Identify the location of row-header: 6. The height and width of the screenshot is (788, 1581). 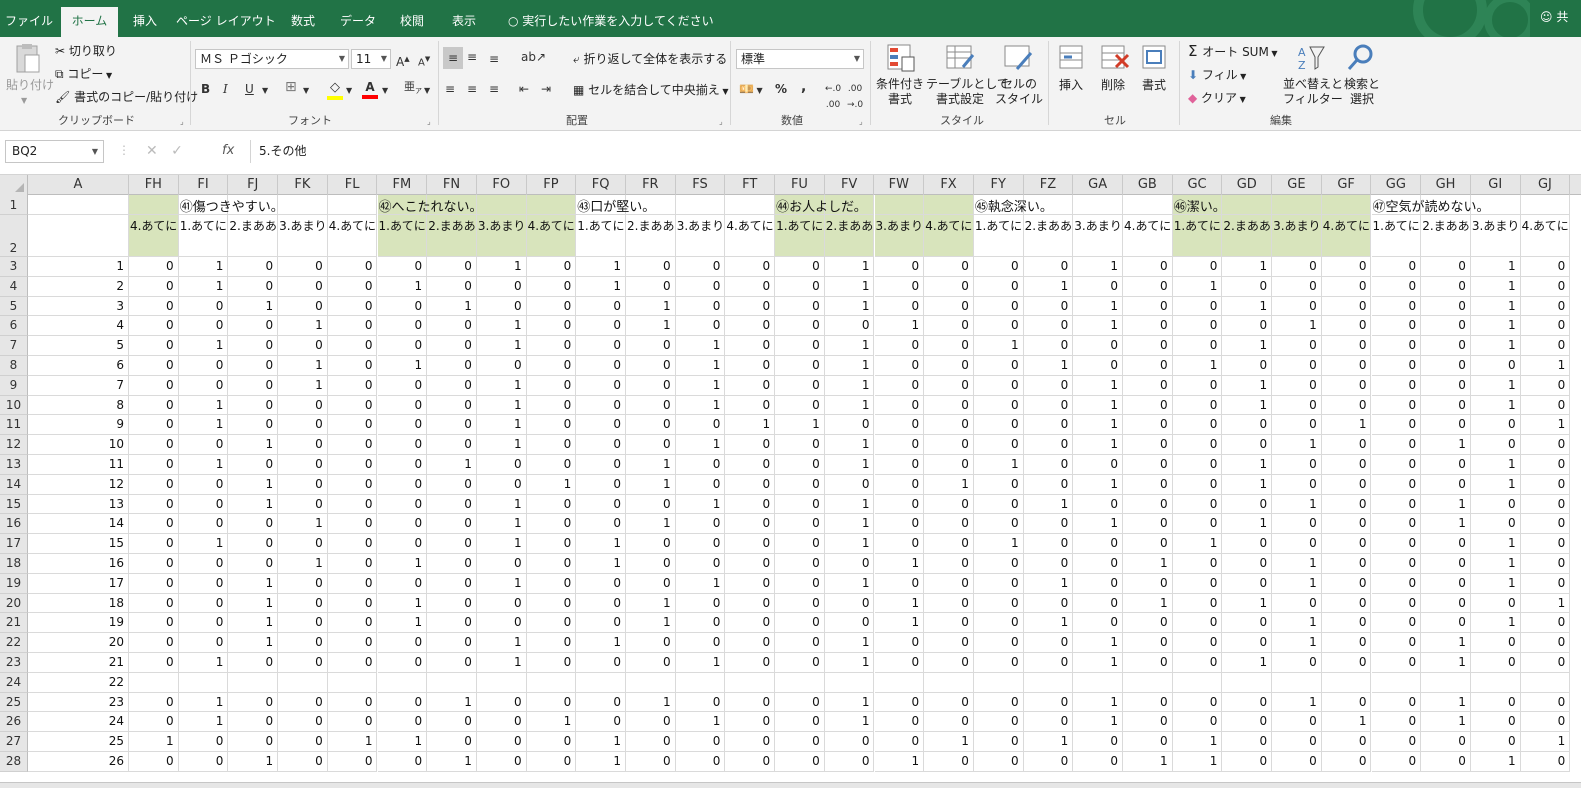
(14, 326).